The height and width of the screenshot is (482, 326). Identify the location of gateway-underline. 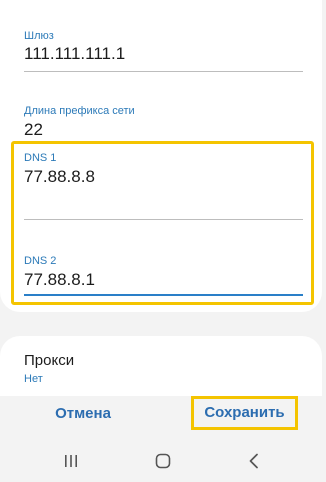
(163, 71).